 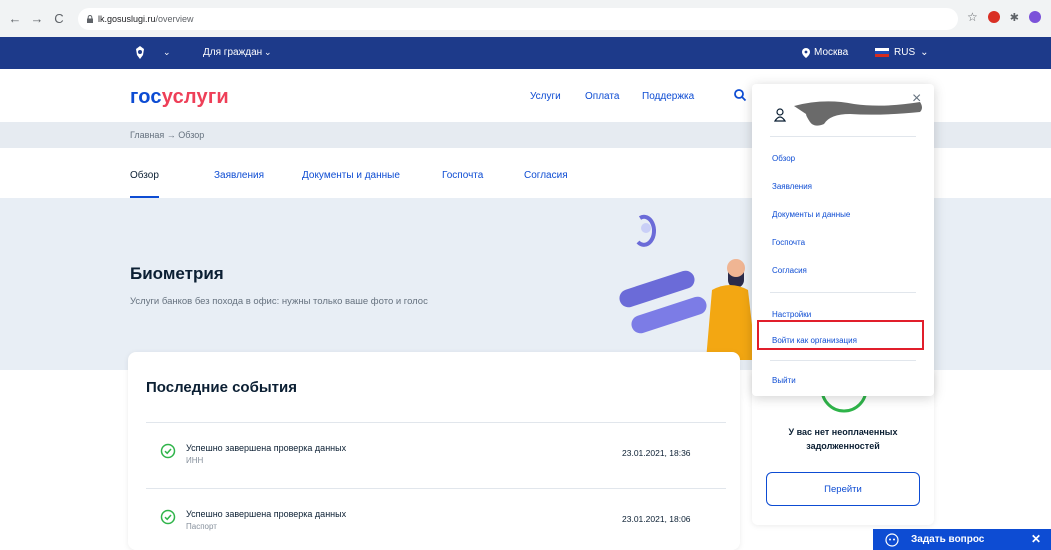 What do you see at coordinates (221, 387) in the screenshot?
I see `events-title: Последние события` at bounding box center [221, 387].